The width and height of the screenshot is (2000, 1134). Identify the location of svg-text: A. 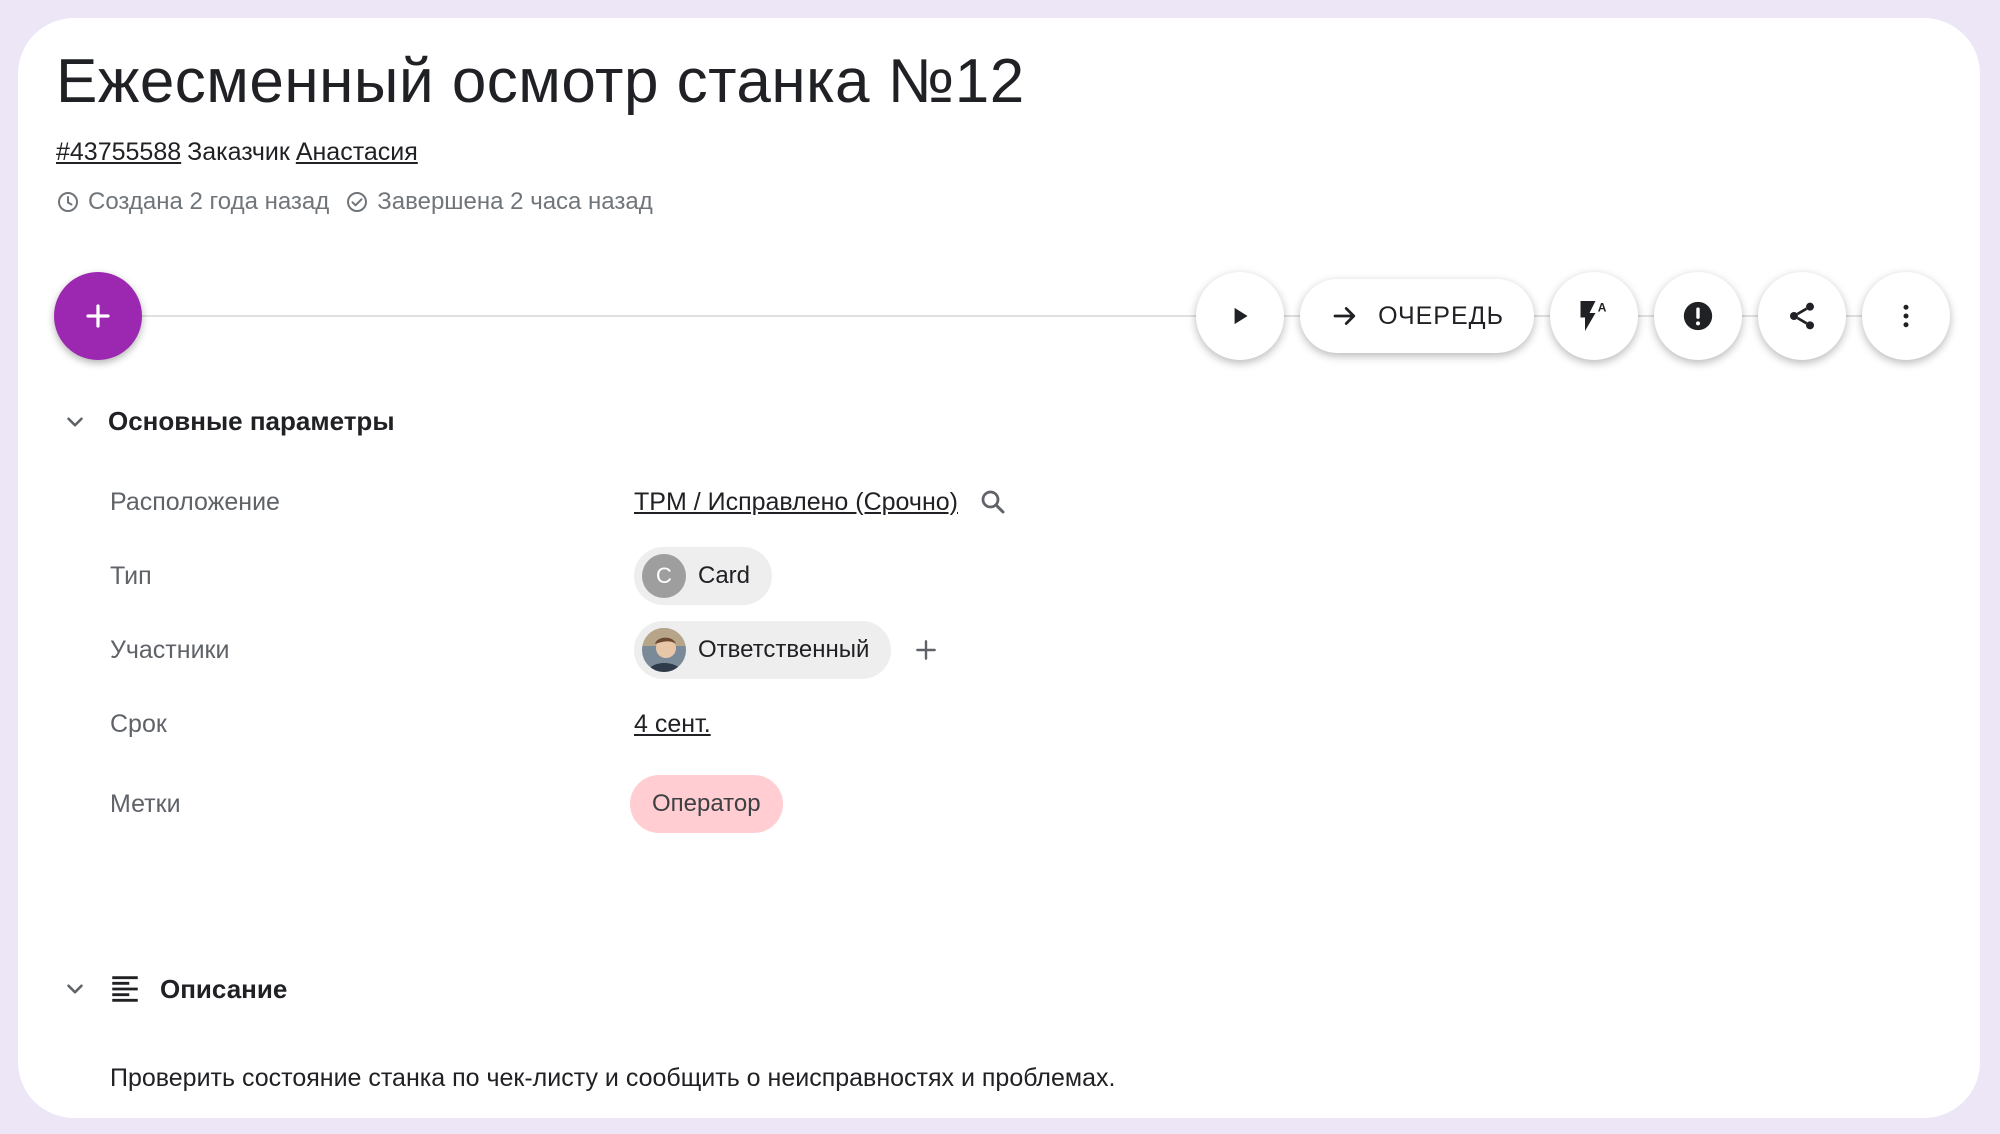
(1602, 308).